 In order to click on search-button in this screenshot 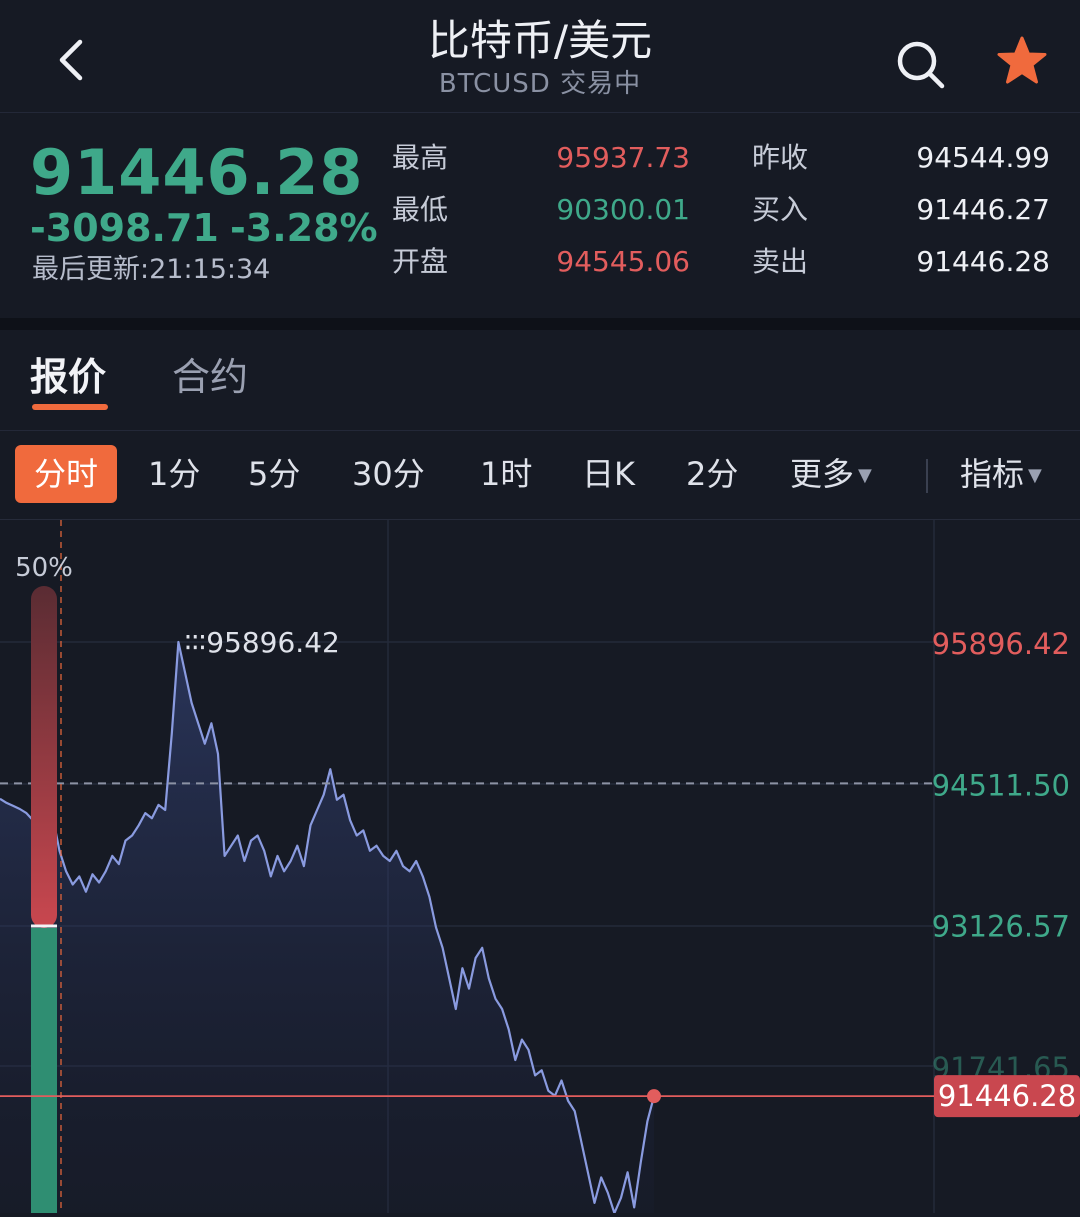, I will do `click(920, 64)`.